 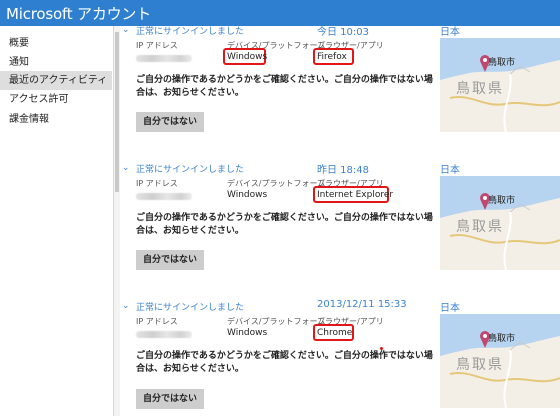 I want to click on sign-in-time: 昨日 18:48, so click(x=343, y=170).